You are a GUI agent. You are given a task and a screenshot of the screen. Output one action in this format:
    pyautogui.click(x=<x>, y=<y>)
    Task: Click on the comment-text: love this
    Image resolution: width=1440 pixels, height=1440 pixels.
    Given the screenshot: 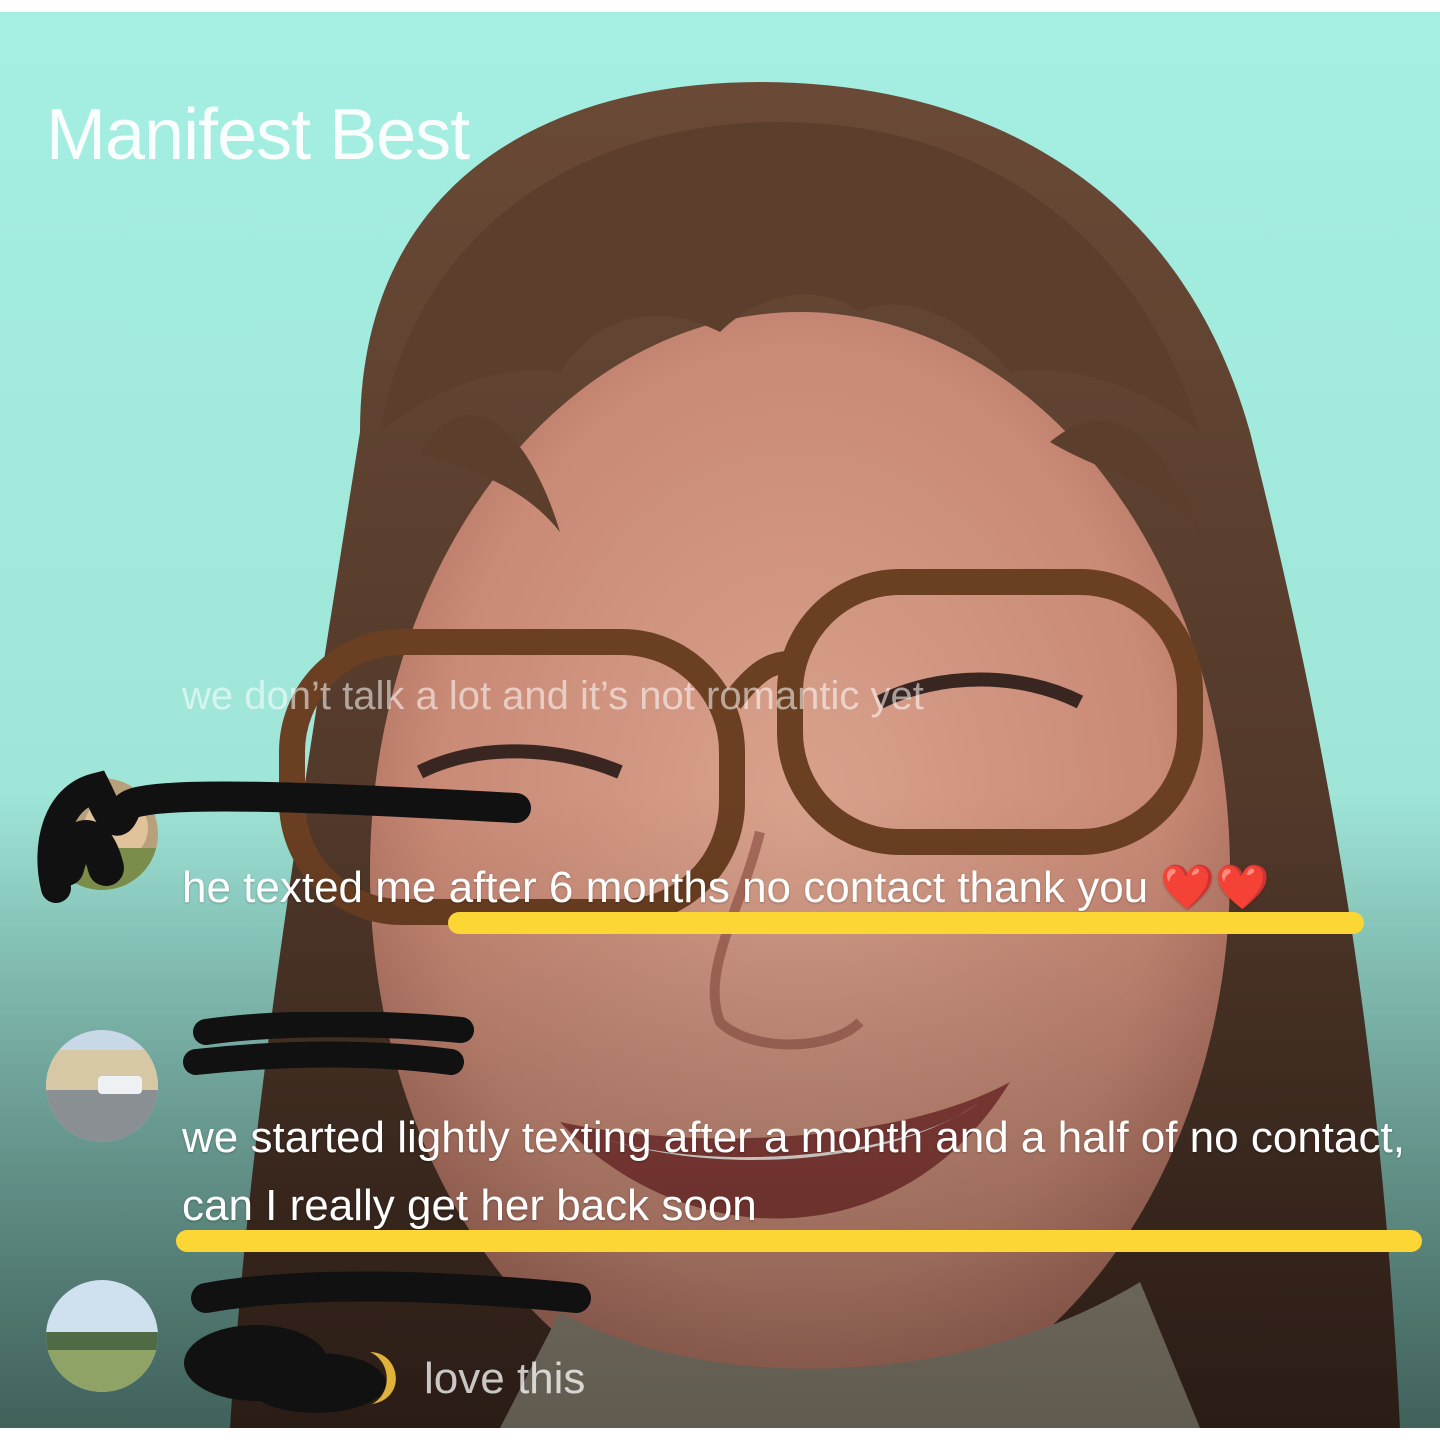 What is the action you would take?
    pyautogui.click(x=505, y=1378)
    